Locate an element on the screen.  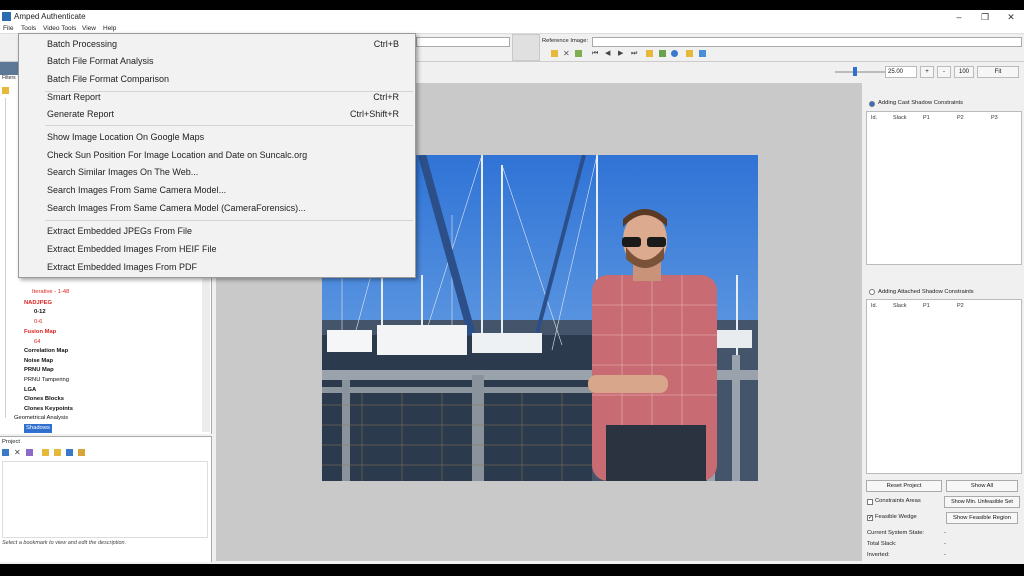
attached-shadow-radio is located at coordinates (872, 292).